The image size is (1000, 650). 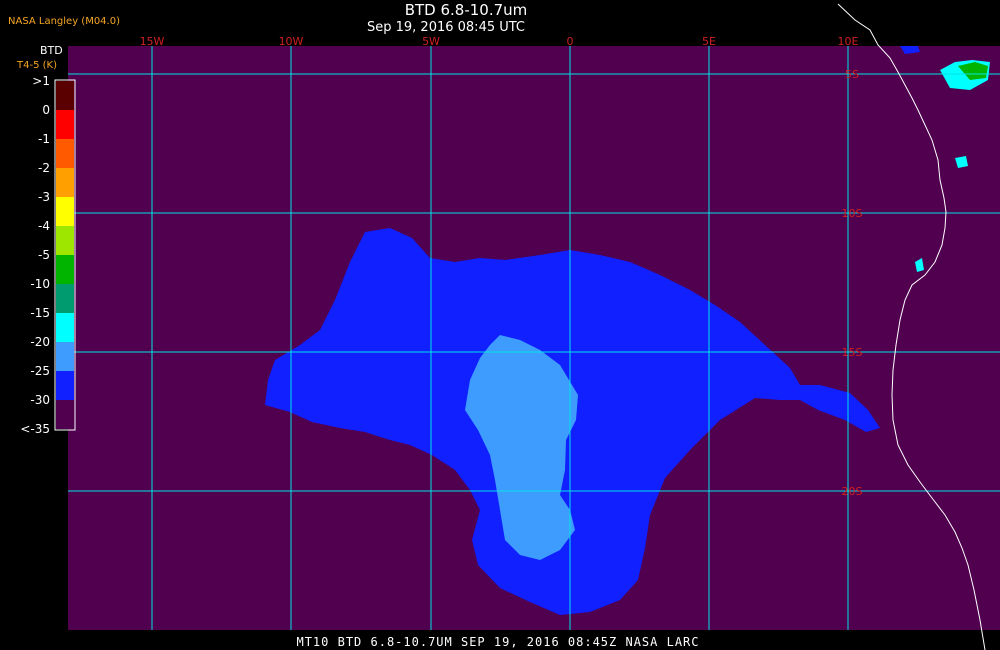 I want to click on color-bar-label: -25, so click(x=40, y=371).